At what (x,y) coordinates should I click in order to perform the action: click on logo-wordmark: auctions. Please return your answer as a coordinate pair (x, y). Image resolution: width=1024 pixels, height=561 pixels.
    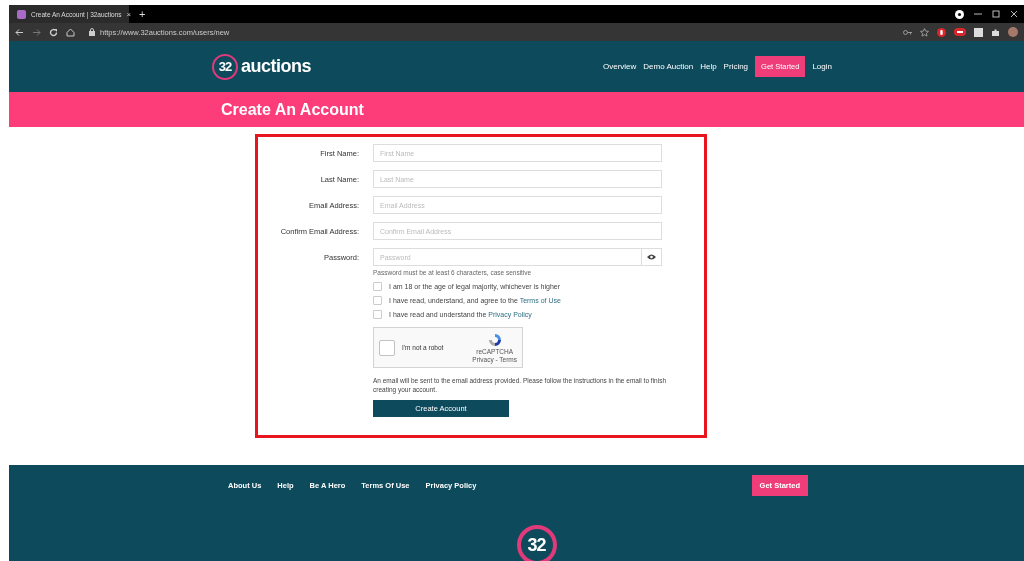
    Looking at the image, I should click on (276, 66).